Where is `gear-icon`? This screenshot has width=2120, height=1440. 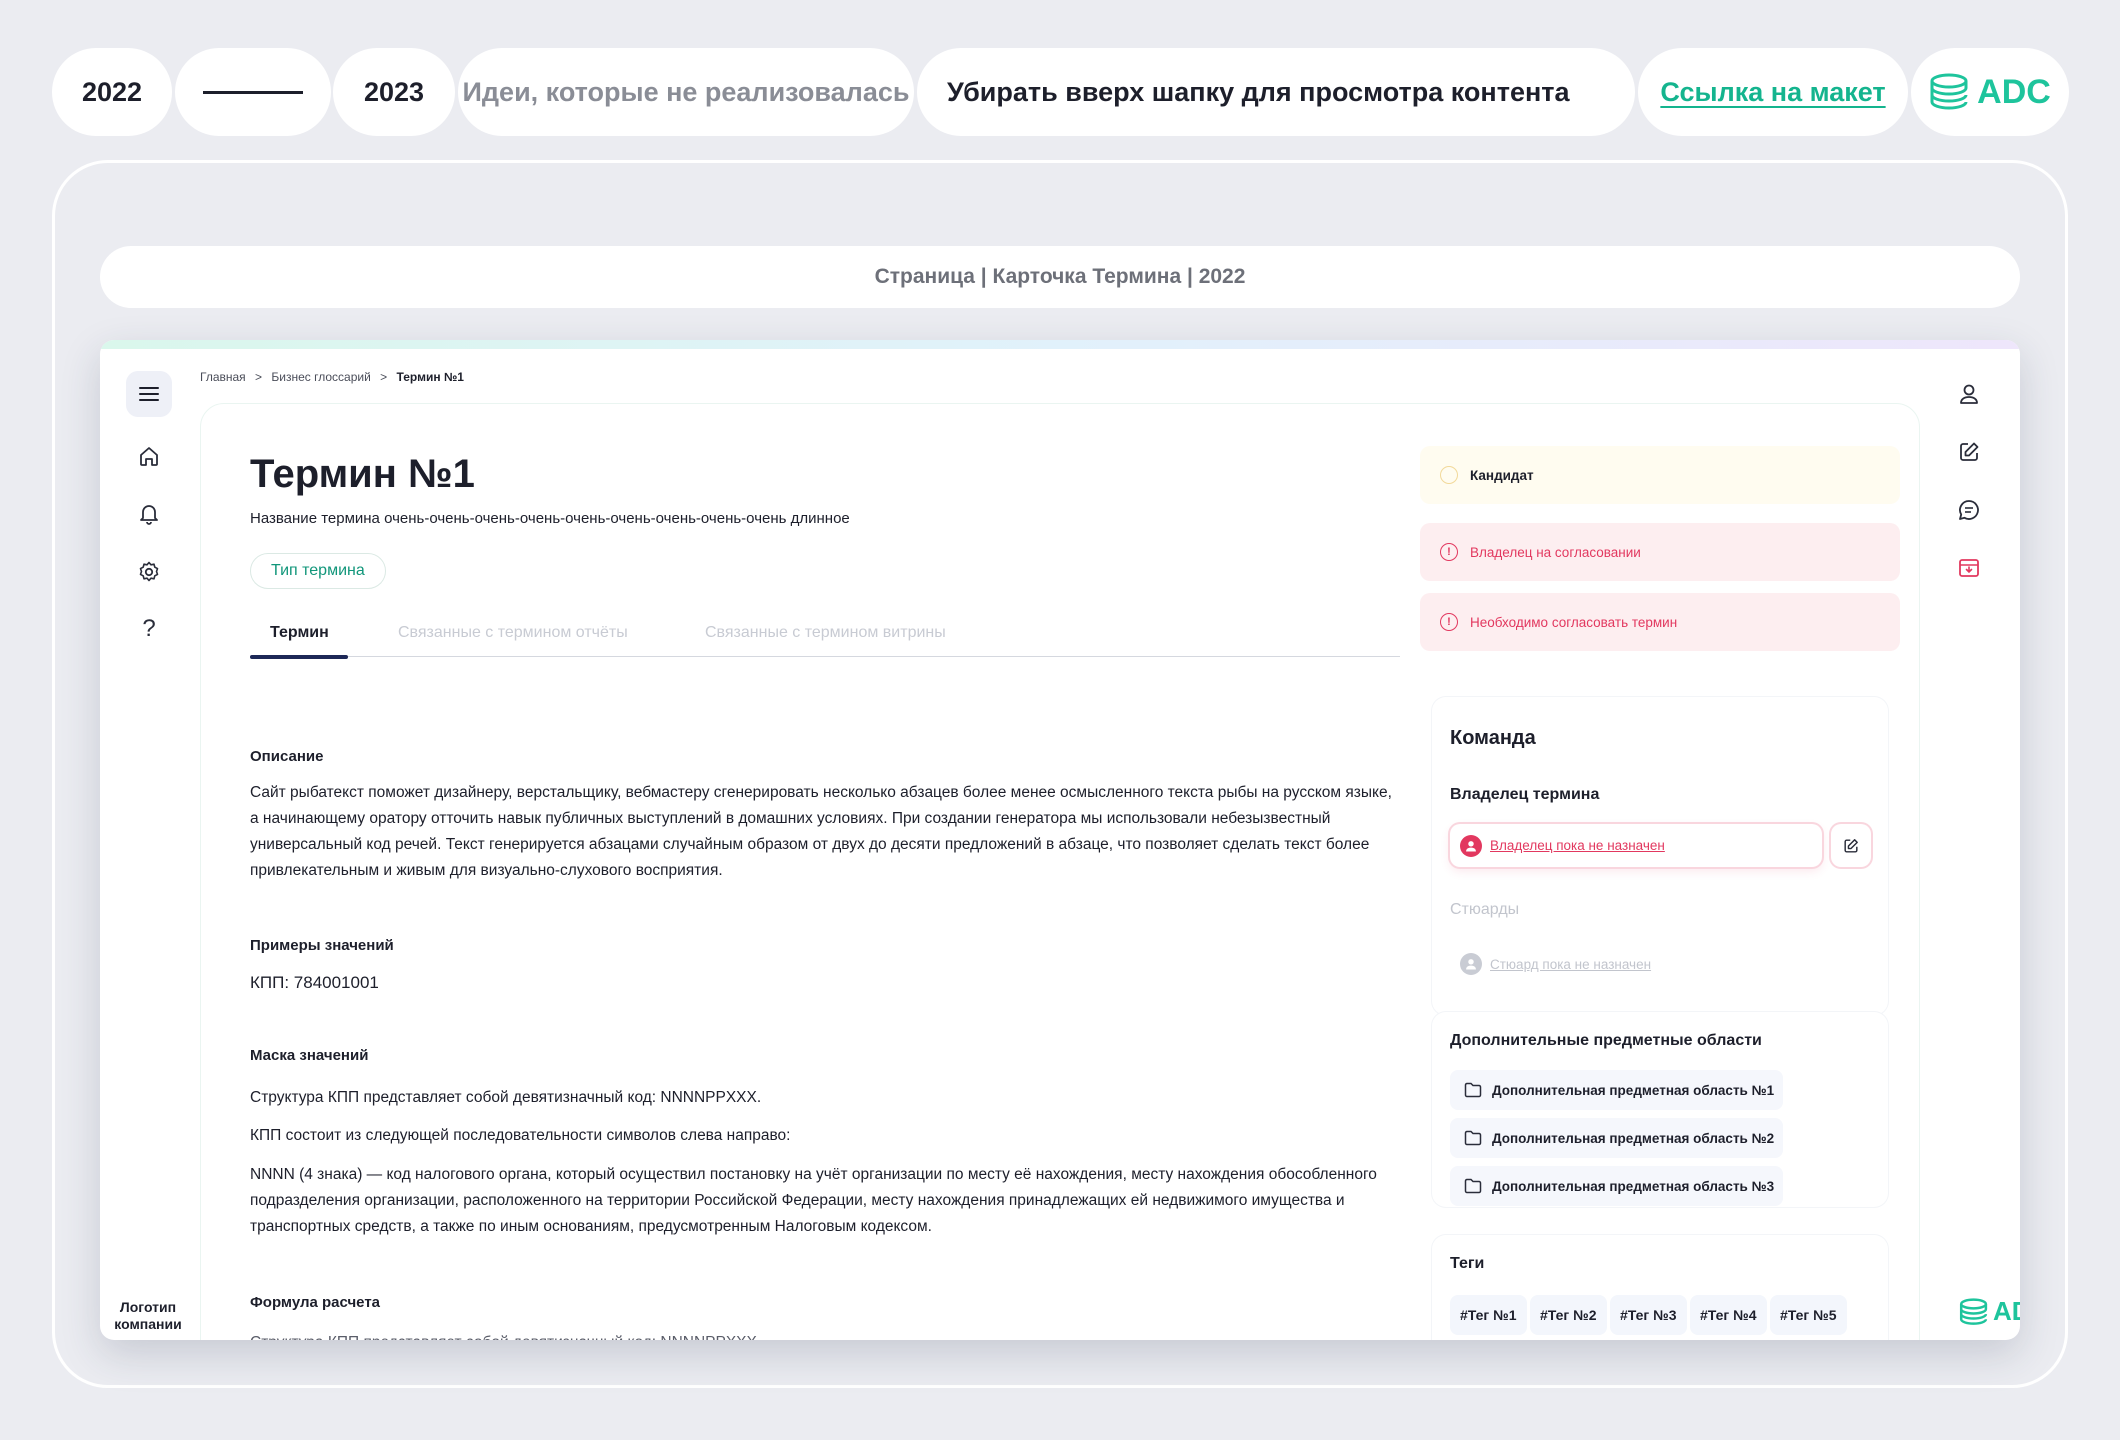
gear-icon is located at coordinates (149, 571).